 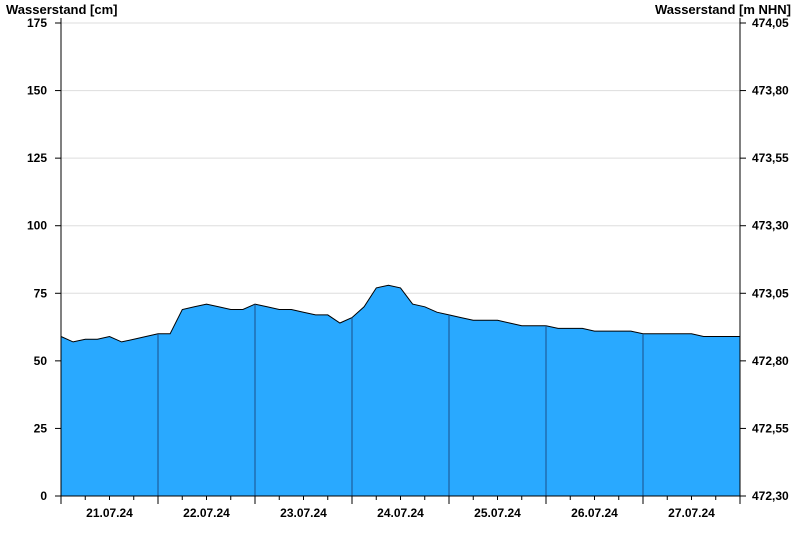 I want to click on x-tick-label: 24.07.24, so click(x=400, y=513).